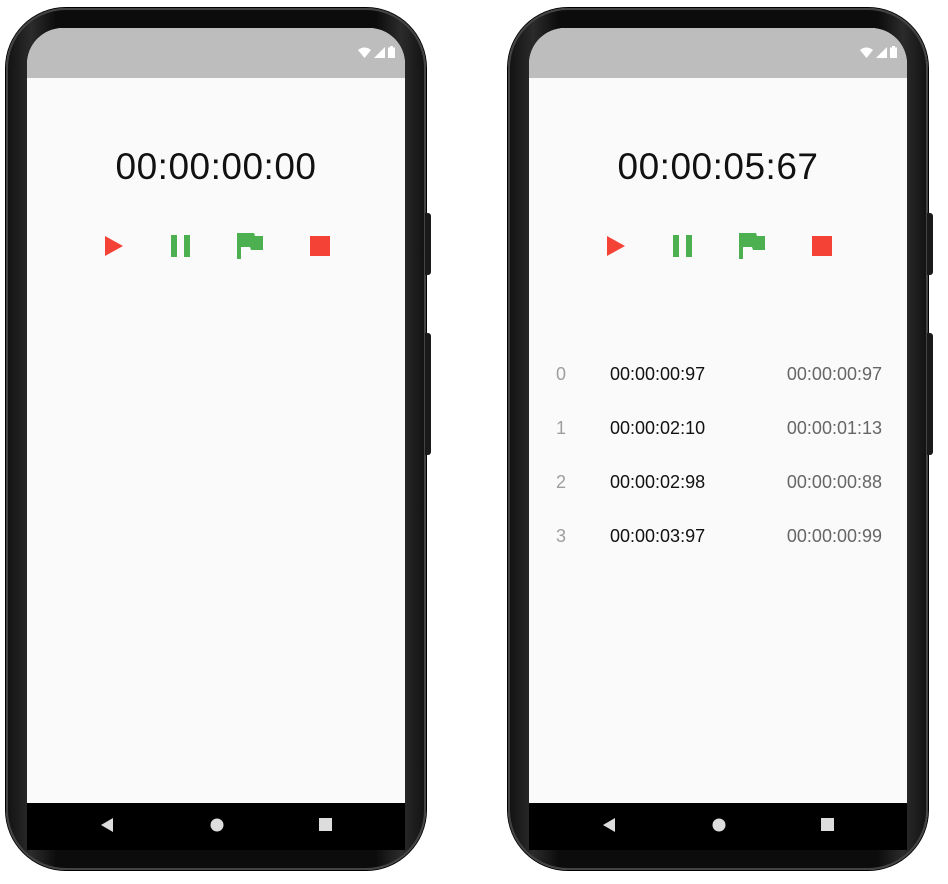 This screenshot has width=948, height=884. I want to click on lap-total-time: 00:00:00:97, so click(658, 374).